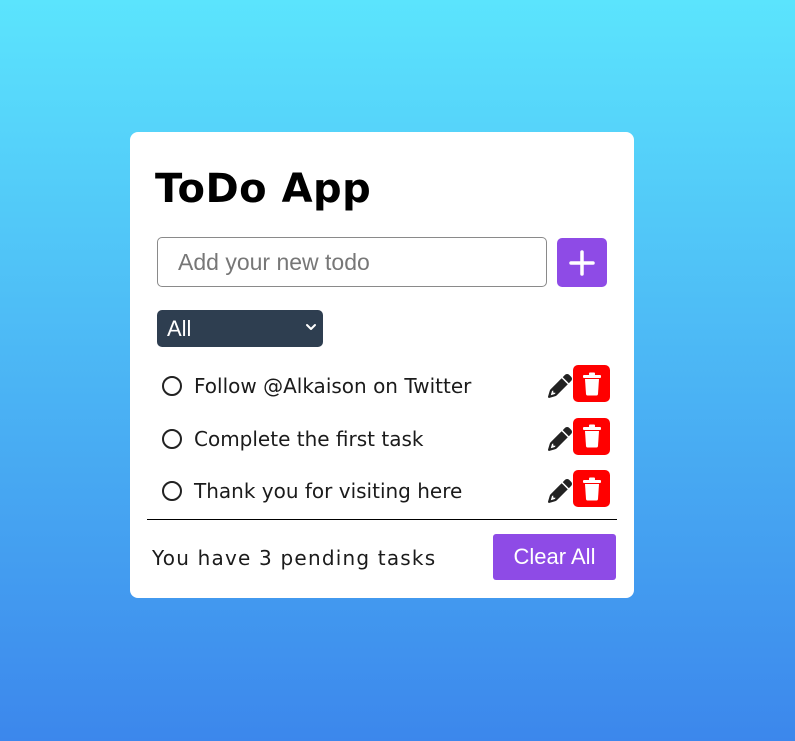  I want to click on plus-icon, so click(582, 262).